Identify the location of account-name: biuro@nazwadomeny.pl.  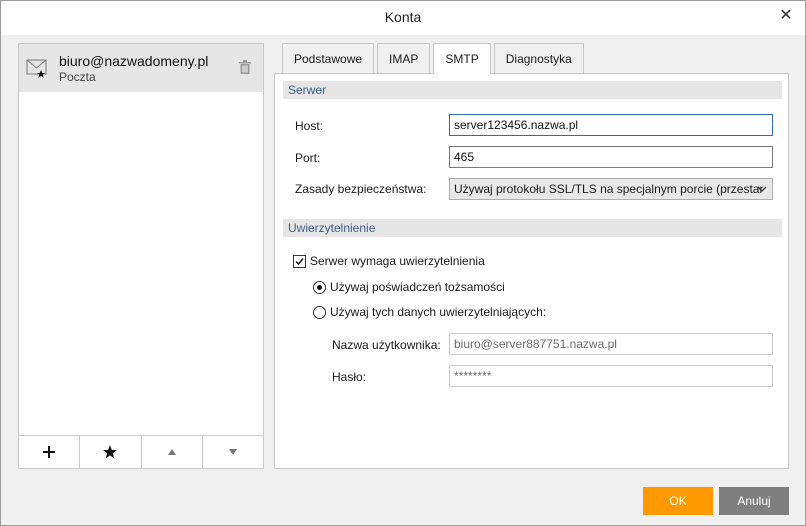
(134, 61).